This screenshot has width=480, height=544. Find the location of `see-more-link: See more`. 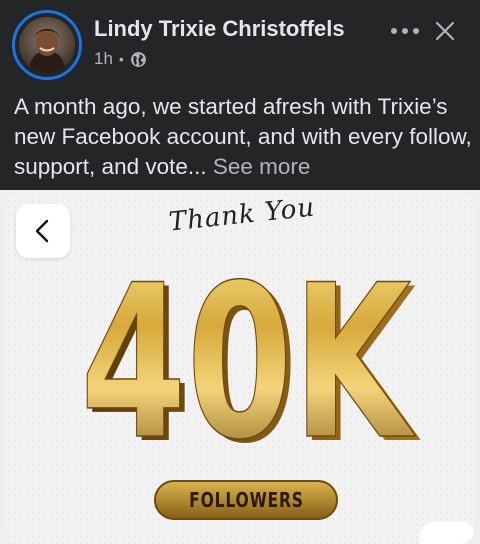

see-more-link: See more is located at coordinates (262, 166).